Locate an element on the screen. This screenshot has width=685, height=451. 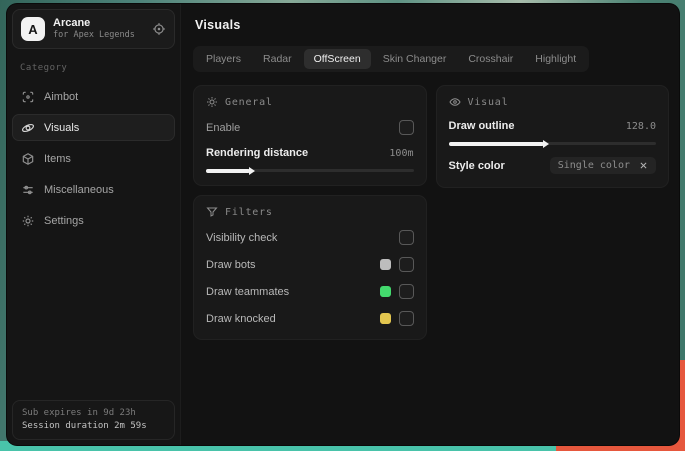
app-subtitle: for Apex Legends is located at coordinates (94, 35).